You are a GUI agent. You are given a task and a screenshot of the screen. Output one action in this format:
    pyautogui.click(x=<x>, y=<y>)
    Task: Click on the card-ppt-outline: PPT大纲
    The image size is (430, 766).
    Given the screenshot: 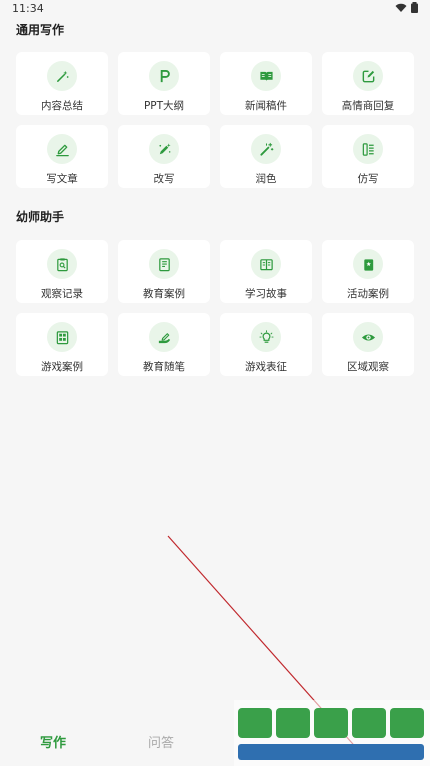 What is the action you would take?
    pyautogui.click(x=164, y=83)
    